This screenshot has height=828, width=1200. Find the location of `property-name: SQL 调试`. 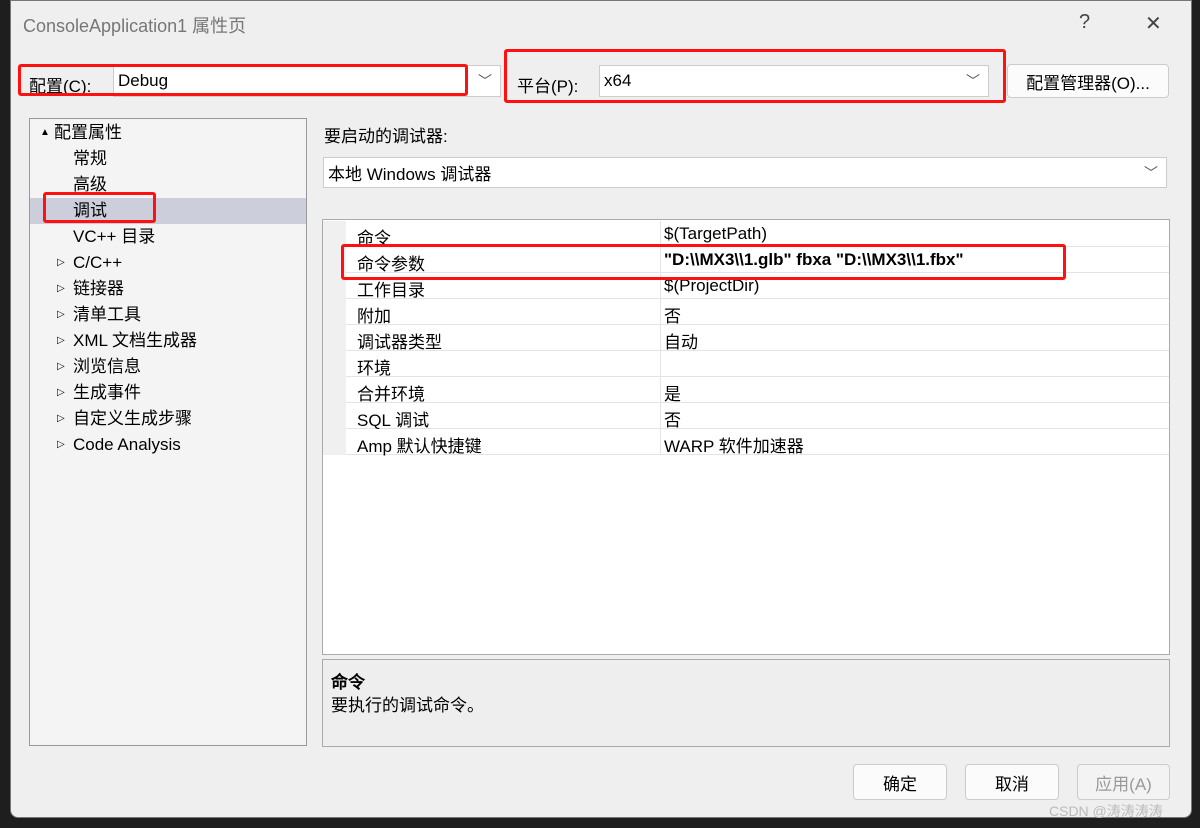

property-name: SQL 调试 is located at coordinates (393, 420).